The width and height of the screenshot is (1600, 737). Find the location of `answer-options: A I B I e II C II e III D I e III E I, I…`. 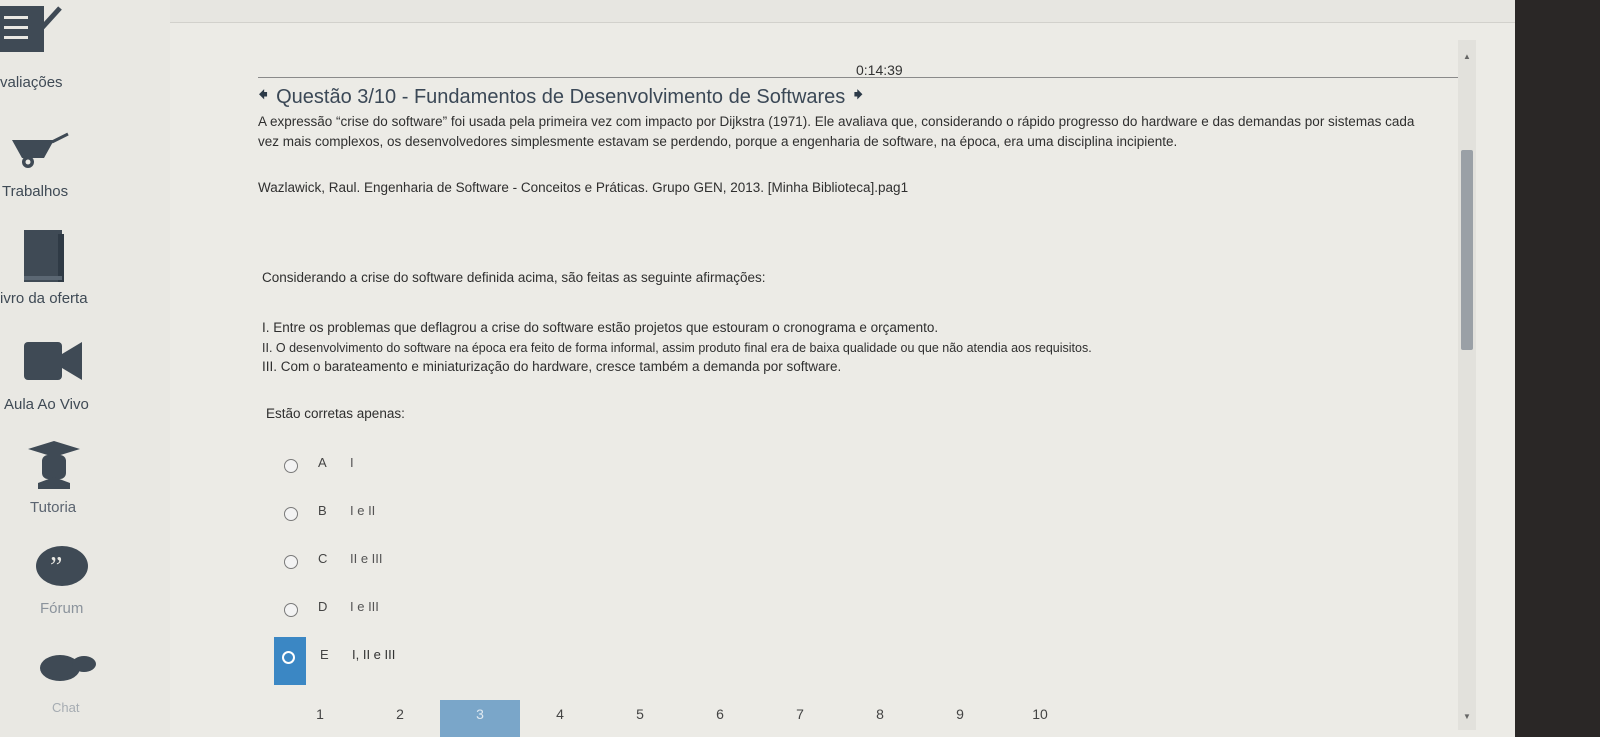

answer-options: A I B I e II C II e III D I e III E I, I… is located at coordinates (335, 575).